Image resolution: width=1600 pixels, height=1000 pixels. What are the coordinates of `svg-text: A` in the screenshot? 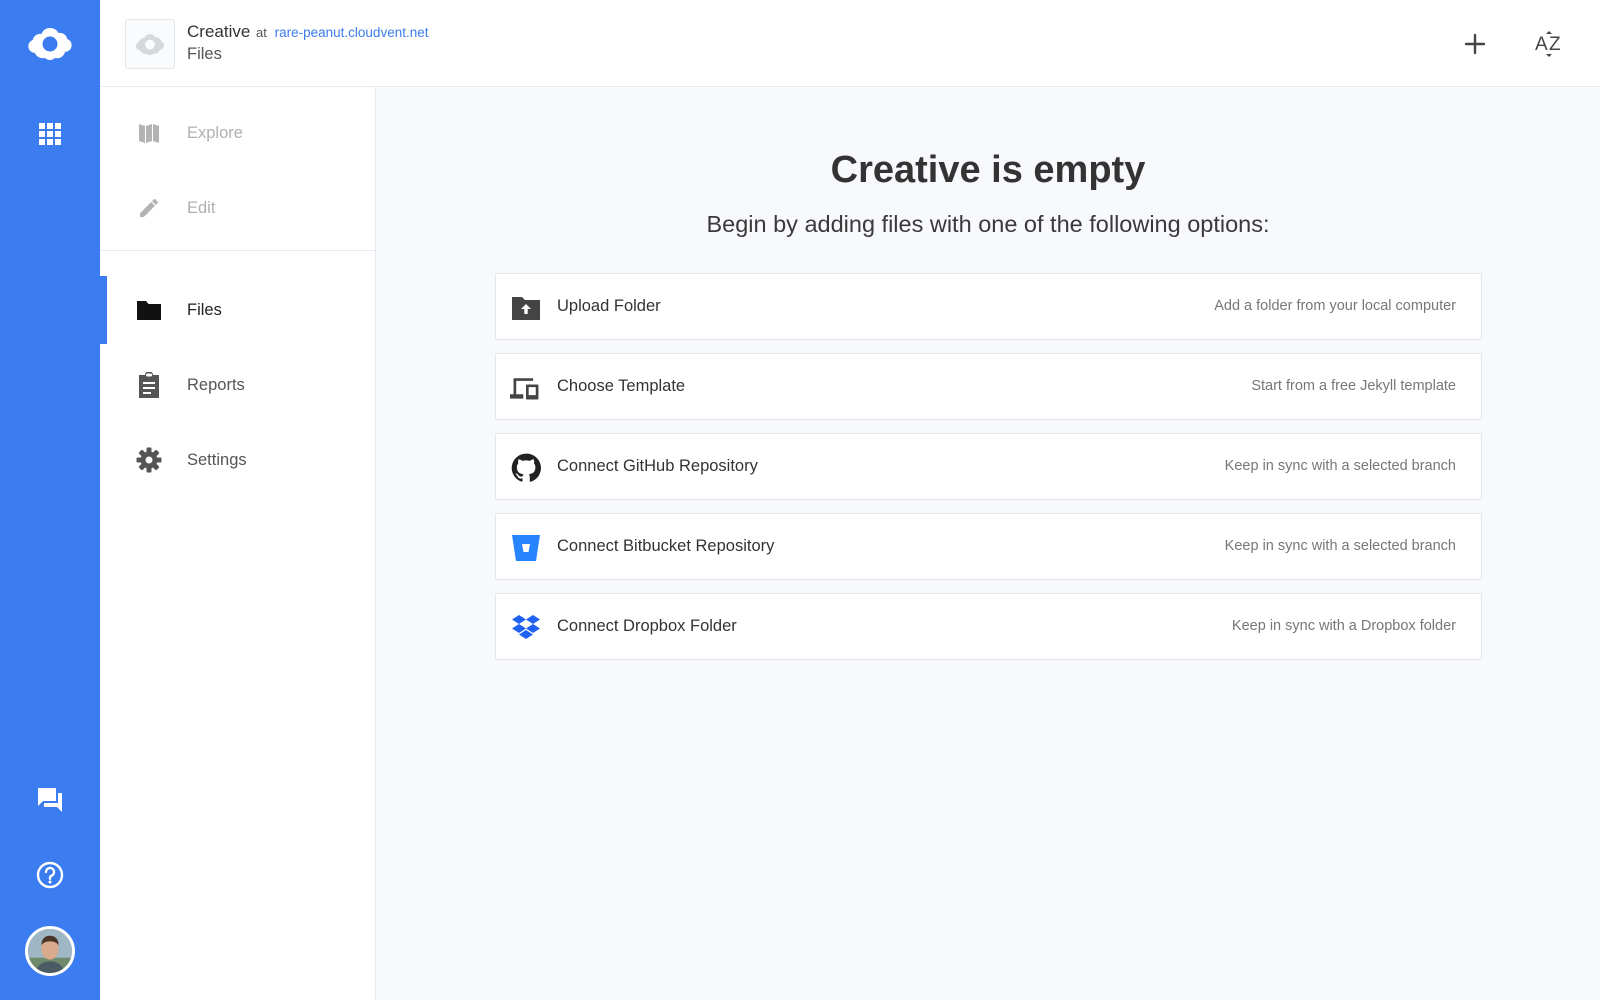 It's located at (1541, 44).